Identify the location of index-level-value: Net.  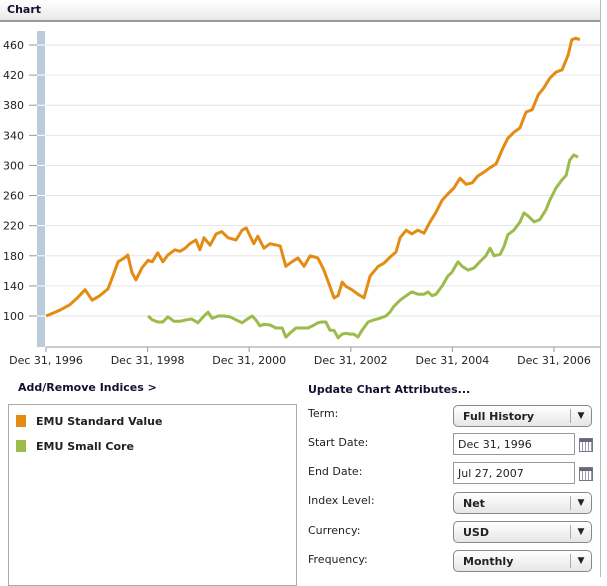
(474, 503).